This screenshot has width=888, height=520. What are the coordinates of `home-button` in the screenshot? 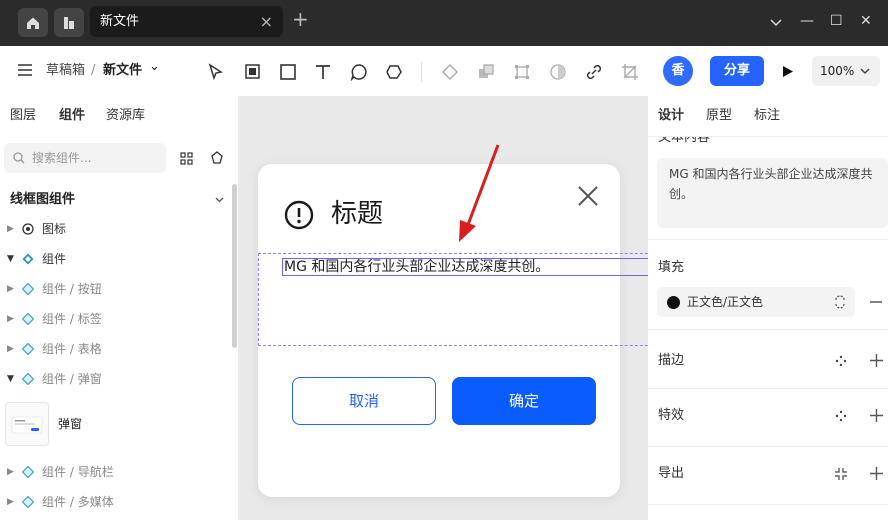 It's located at (33, 22).